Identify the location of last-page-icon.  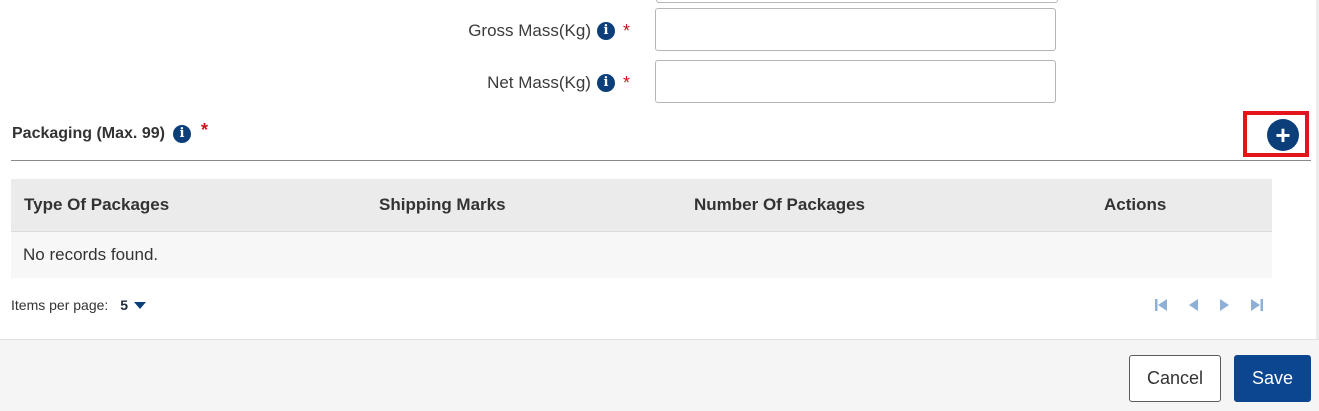
(1257, 305).